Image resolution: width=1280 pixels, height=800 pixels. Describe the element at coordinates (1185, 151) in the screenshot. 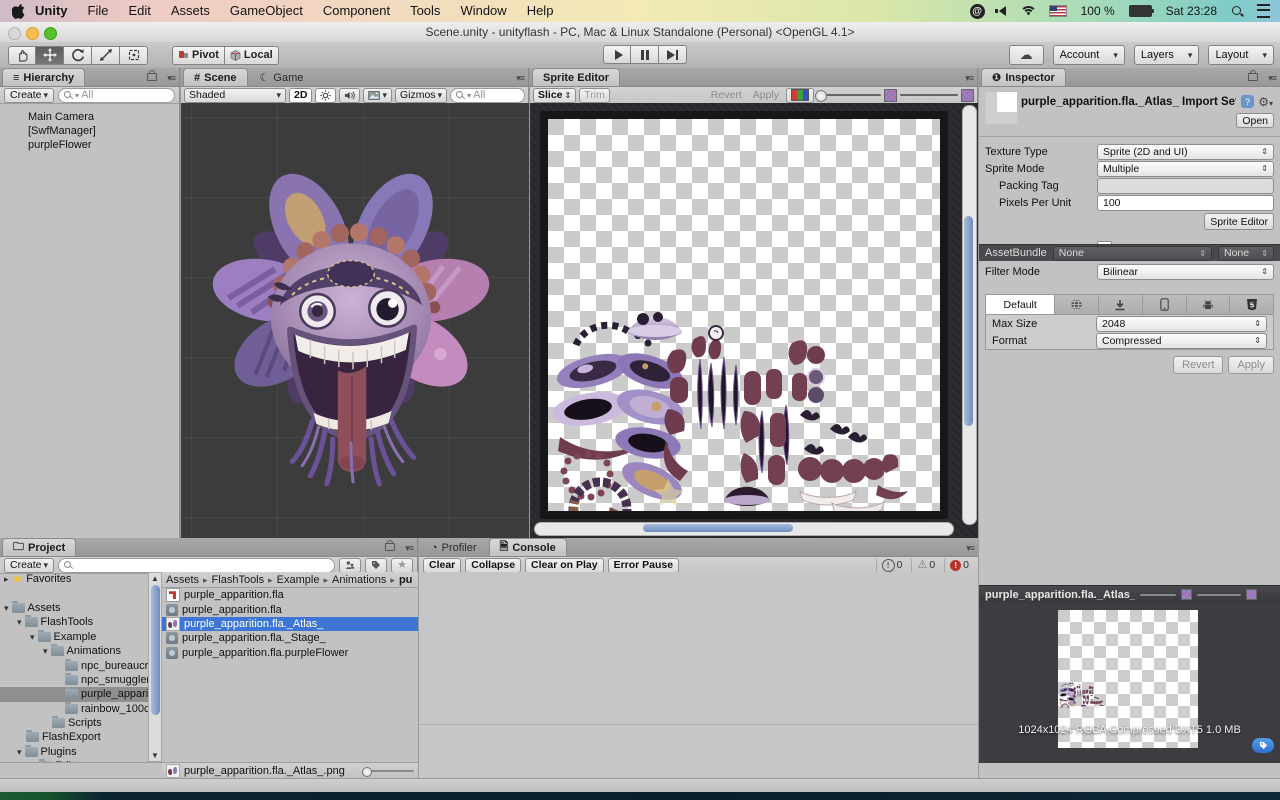

I see `texture-type-dropdown: Sprite (2D and UI) ⇕` at that location.